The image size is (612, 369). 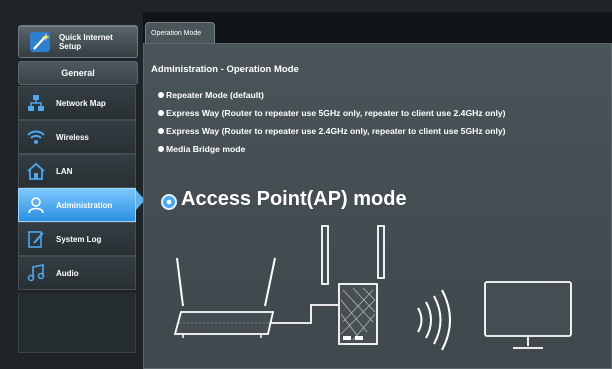 What do you see at coordinates (305, 314) in the screenshot?
I see `ethernet-cable` at bounding box center [305, 314].